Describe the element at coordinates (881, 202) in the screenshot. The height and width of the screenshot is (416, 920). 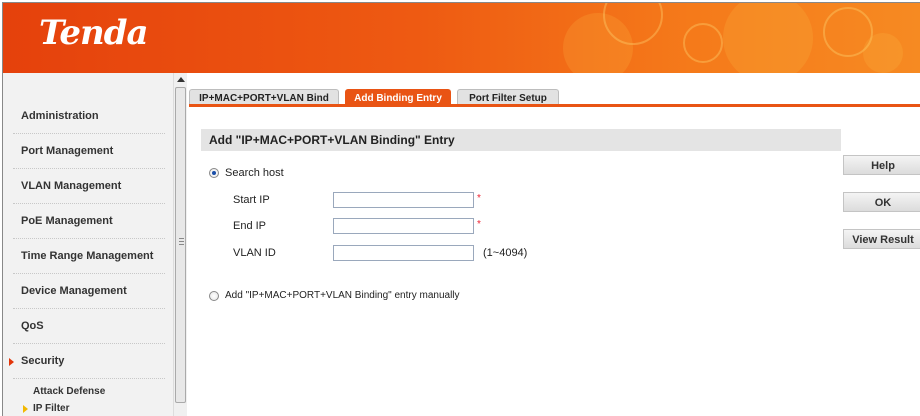
I see `ok-button: OK` at that location.